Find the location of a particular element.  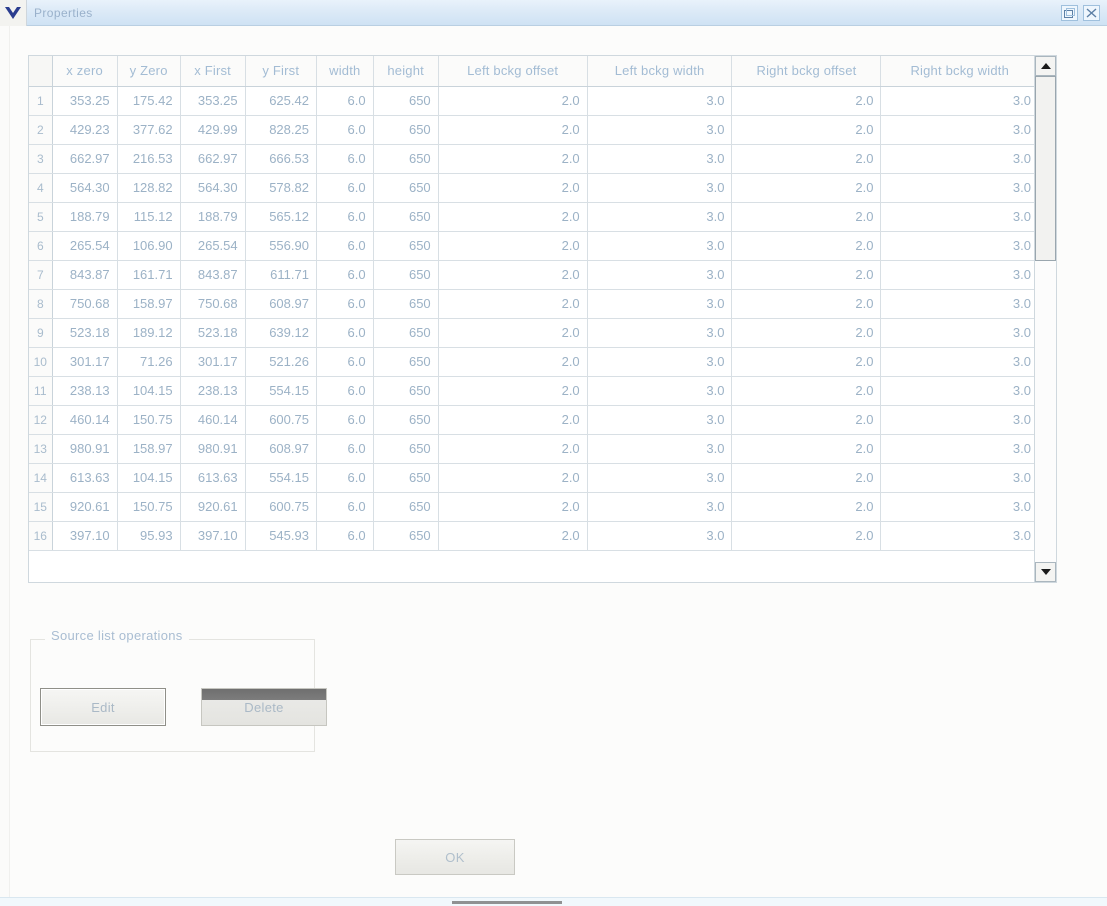

column-header-width: width is located at coordinates (345, 71).